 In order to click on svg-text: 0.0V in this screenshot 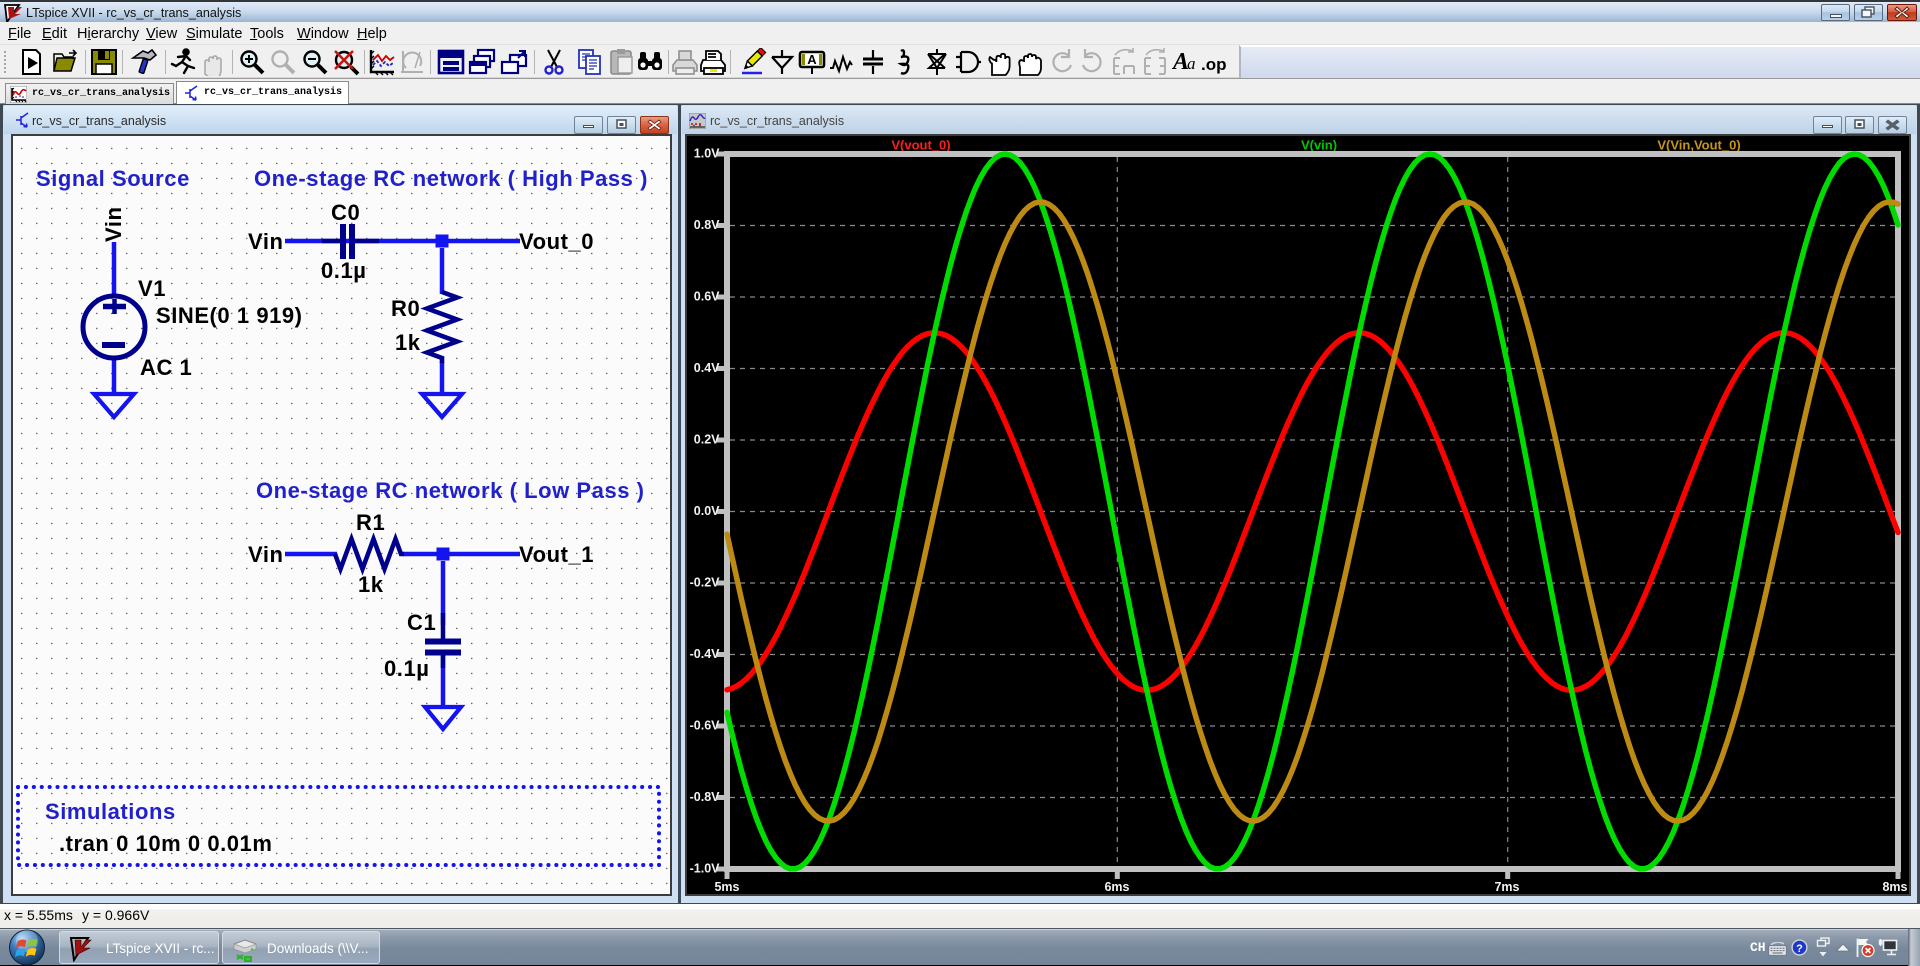, I will do `click(707, 511)`.